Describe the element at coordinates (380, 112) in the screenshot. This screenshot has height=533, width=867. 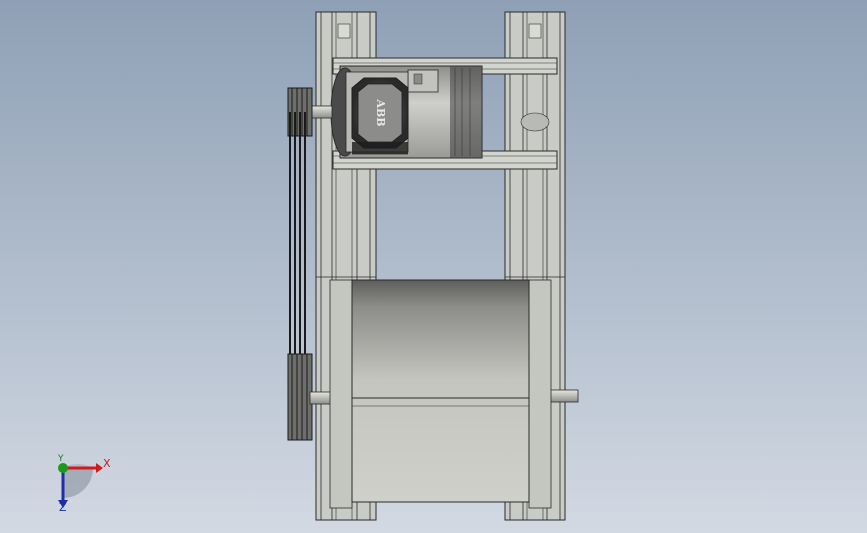
I see `motor-brand-logo: ABB` at that location.